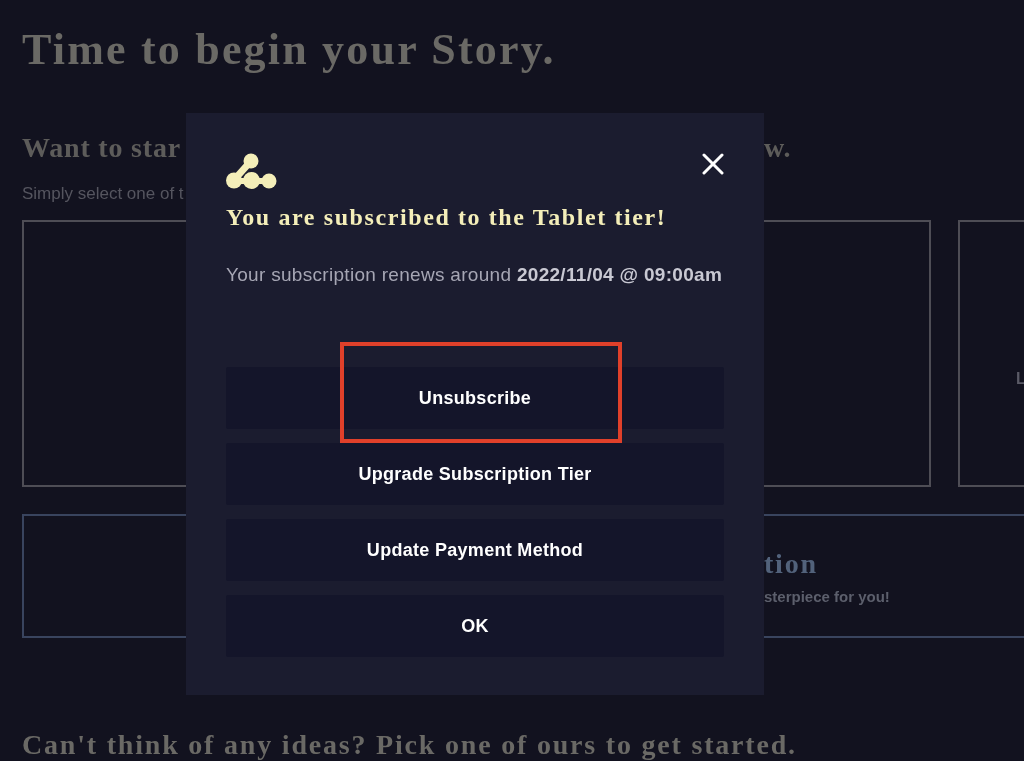  Describe the element at coordinates (409, 745) in the screenshot. I see `ideas-heading: Can't think of any ideas? Pick one of ours to get started.` at that location.